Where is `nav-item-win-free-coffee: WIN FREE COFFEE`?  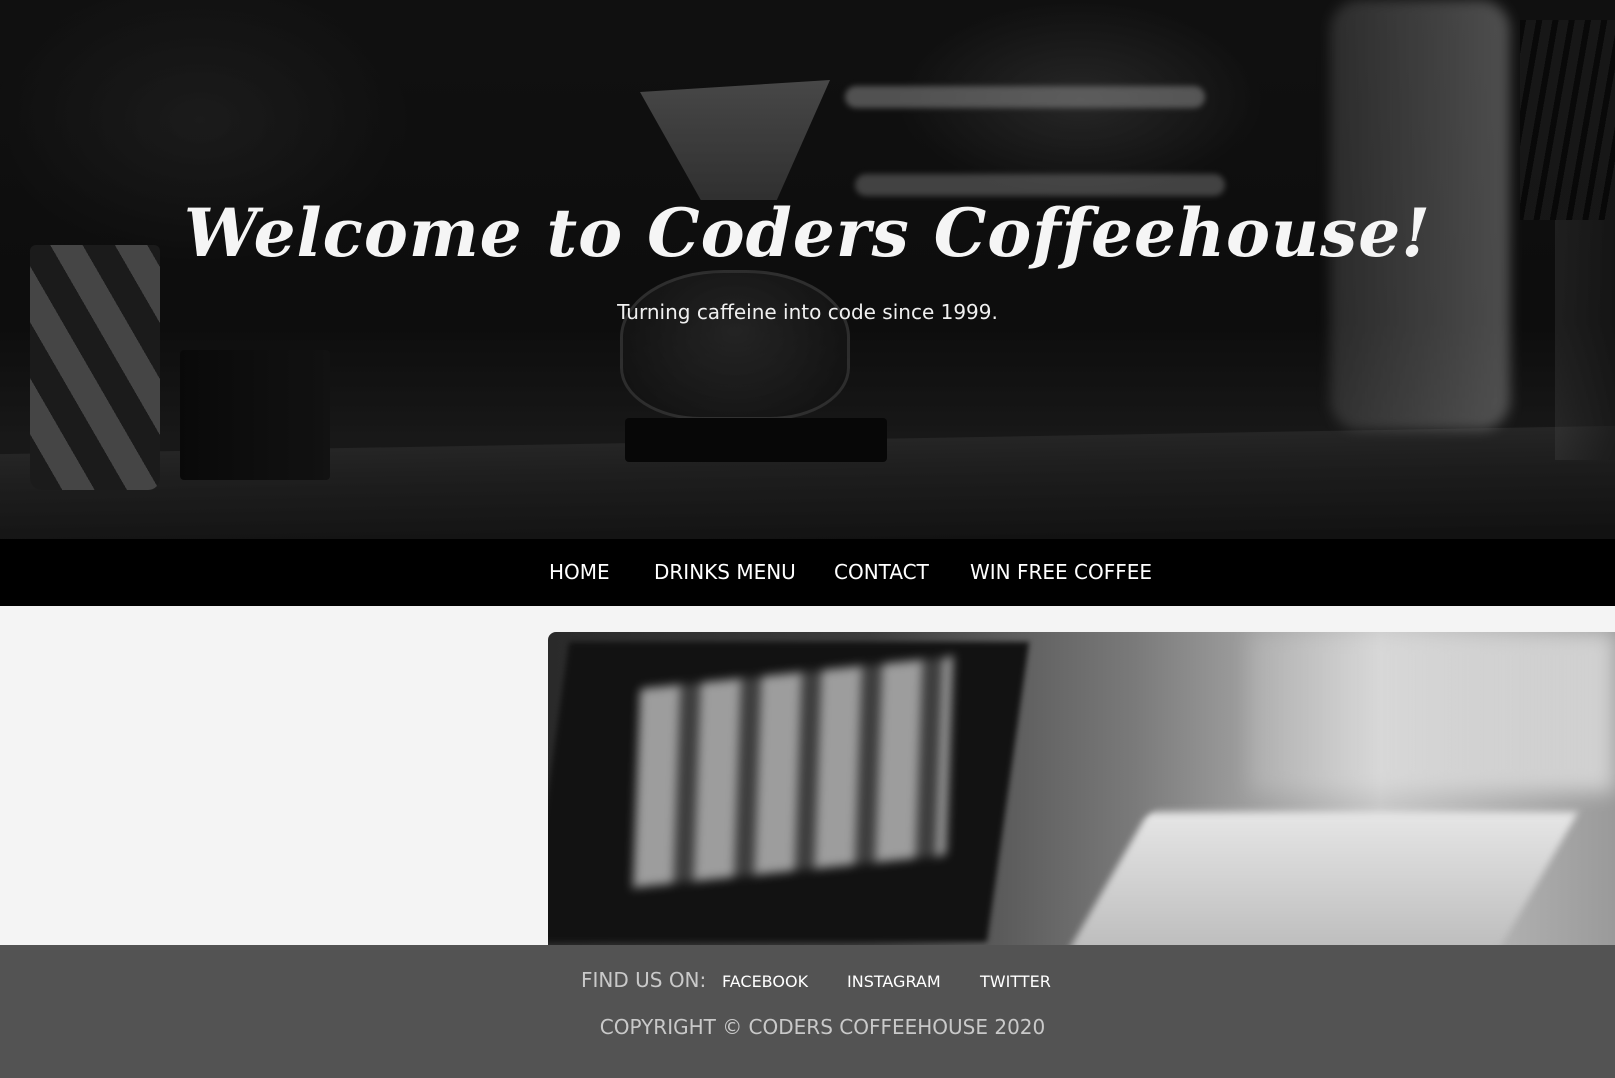 nav-item-win-free-coffee: WIN FREE COFFEE is located at coordinates (1061, 572).